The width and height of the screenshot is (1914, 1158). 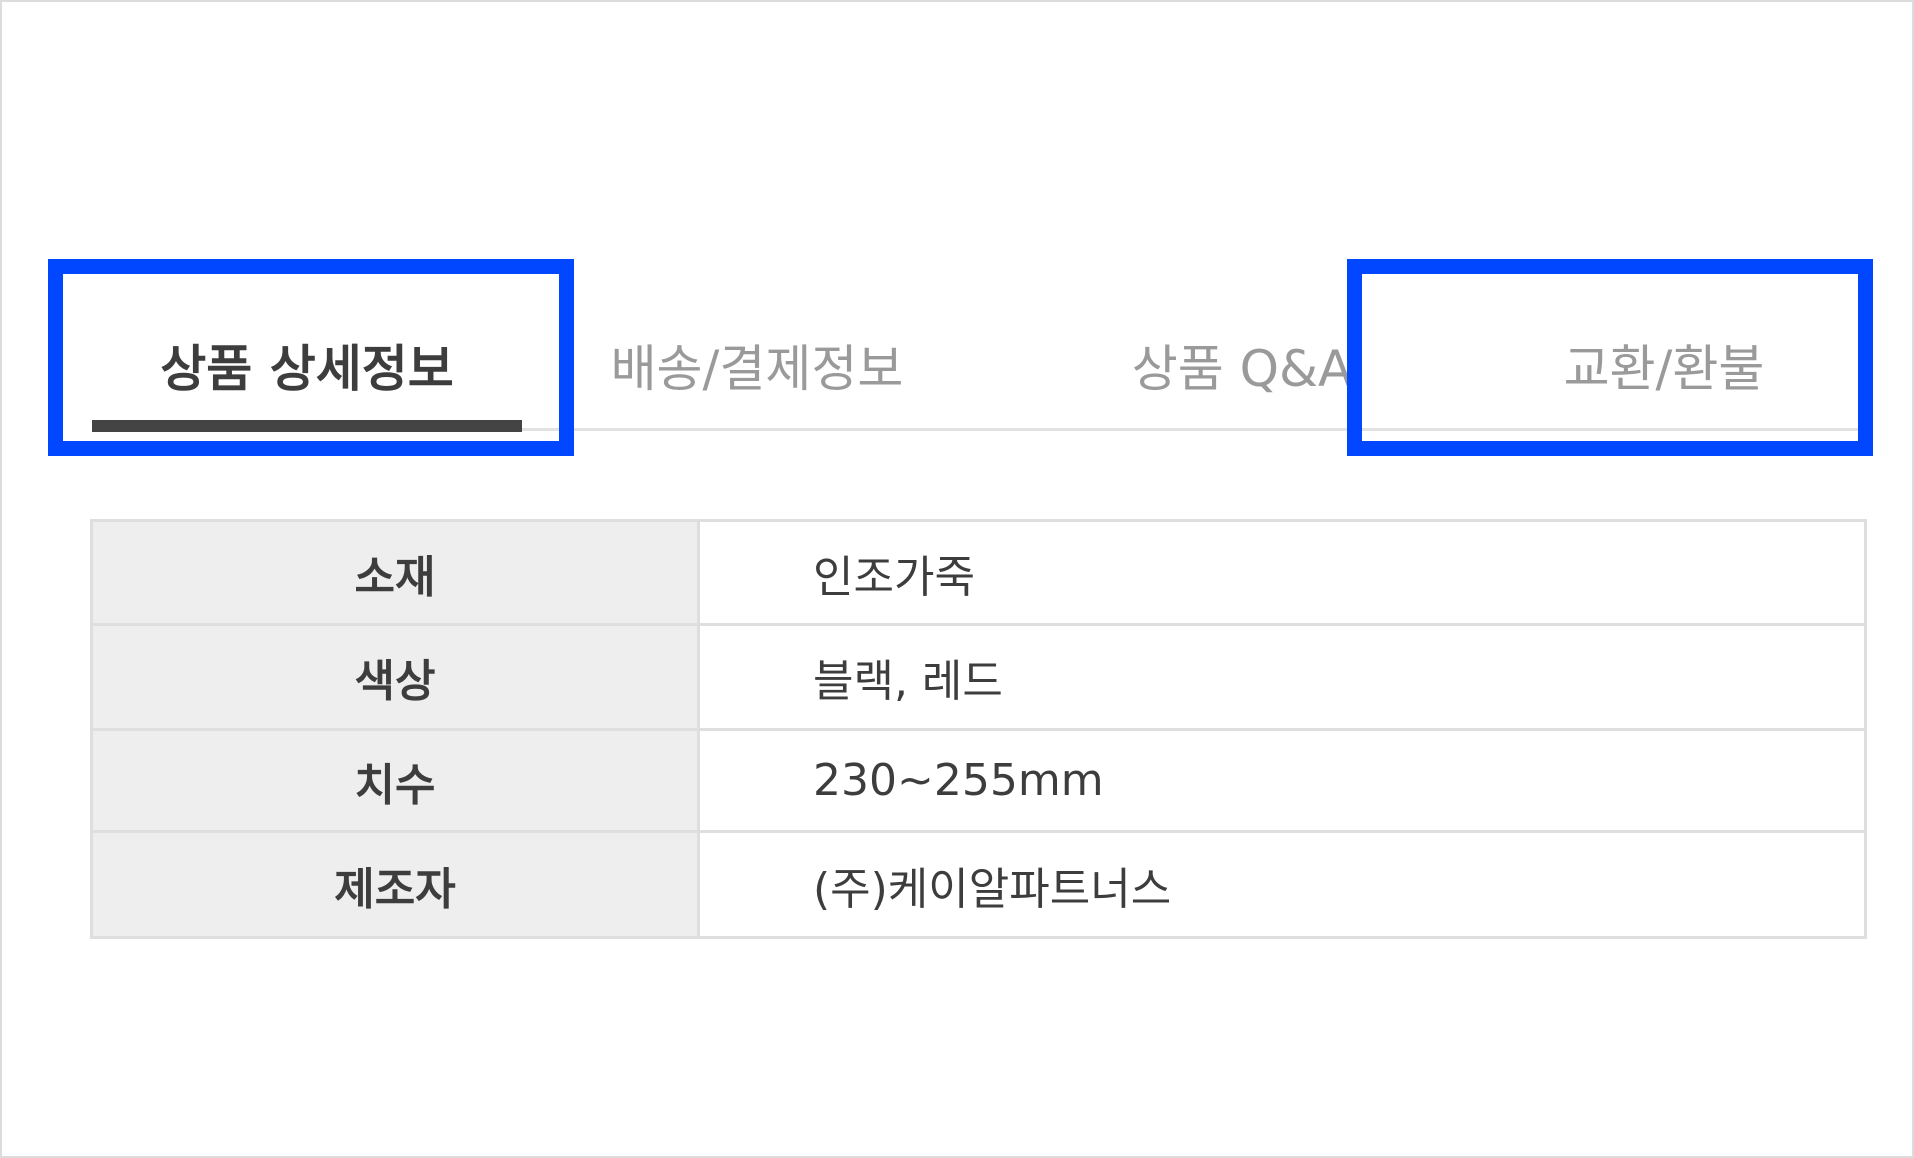 What do you see at coordinates (757, 369) in the screenshot?
I see `tab-shipping-payment-label: 배송/결제정보` at bounding box center [757, 369].